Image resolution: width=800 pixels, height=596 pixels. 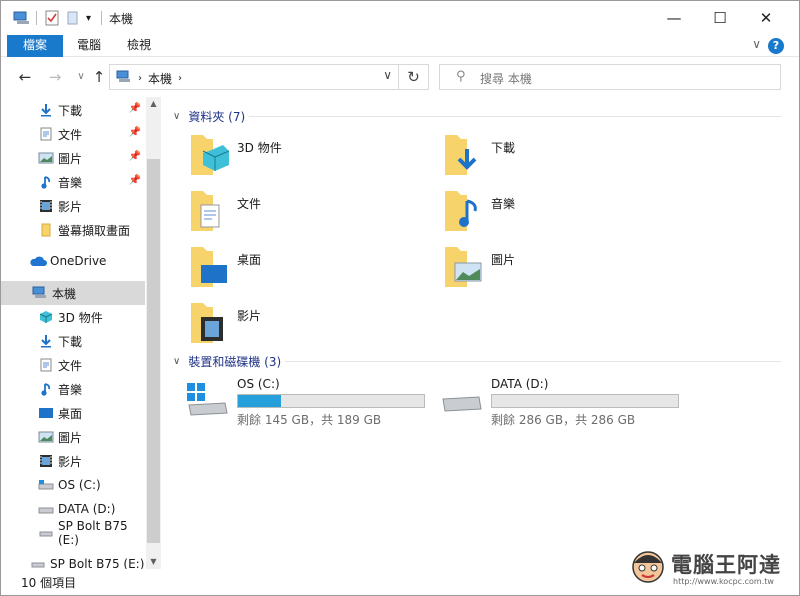 I want to click on nav-item-this-pc: 本機, so click(x=73, y=293).